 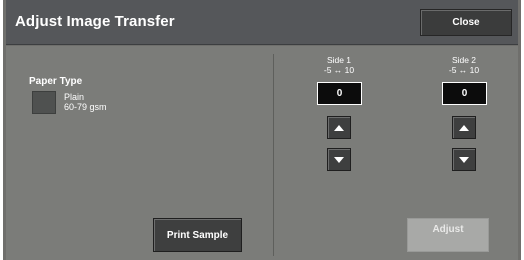 What do you see at coordinates (273, 155) in the screenshot?
I see `section-divider` at bounding box center [273, 155].